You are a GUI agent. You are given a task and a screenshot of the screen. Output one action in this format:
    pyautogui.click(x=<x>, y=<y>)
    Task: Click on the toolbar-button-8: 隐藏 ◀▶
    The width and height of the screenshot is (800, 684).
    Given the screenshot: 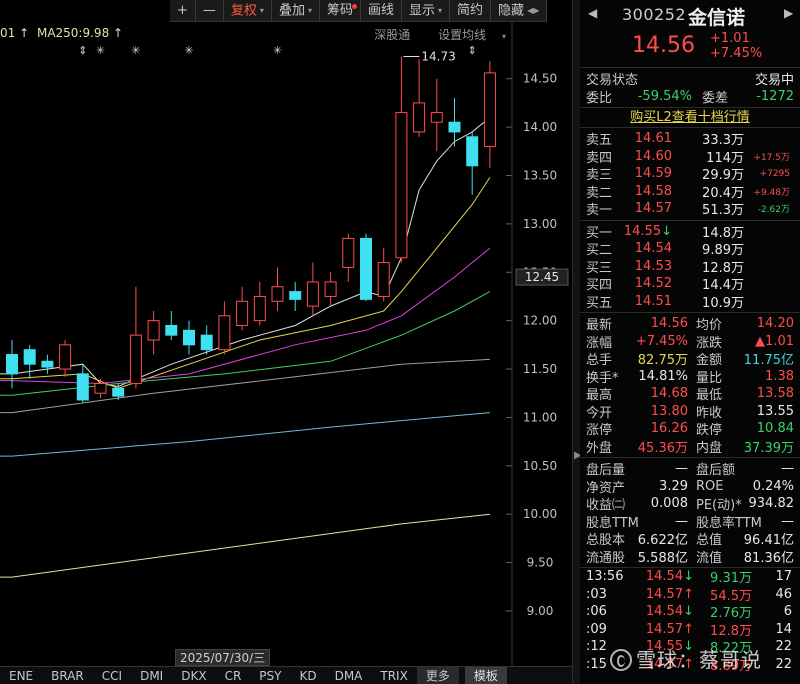 What is the action you would take?
    pyautogui.click(x=519, y=11)
    